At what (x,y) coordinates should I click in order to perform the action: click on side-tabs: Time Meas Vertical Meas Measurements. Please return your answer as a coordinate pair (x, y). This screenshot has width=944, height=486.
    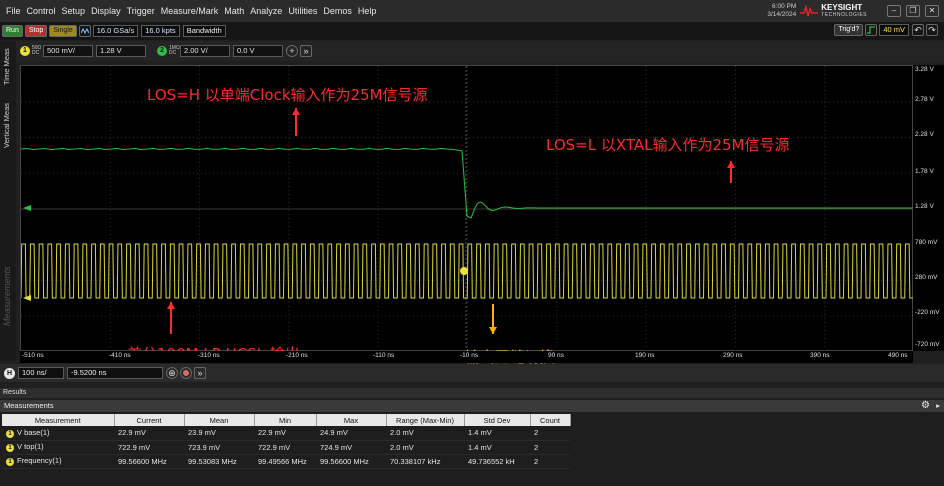
    Looking at the image, I should click on (8, 201).